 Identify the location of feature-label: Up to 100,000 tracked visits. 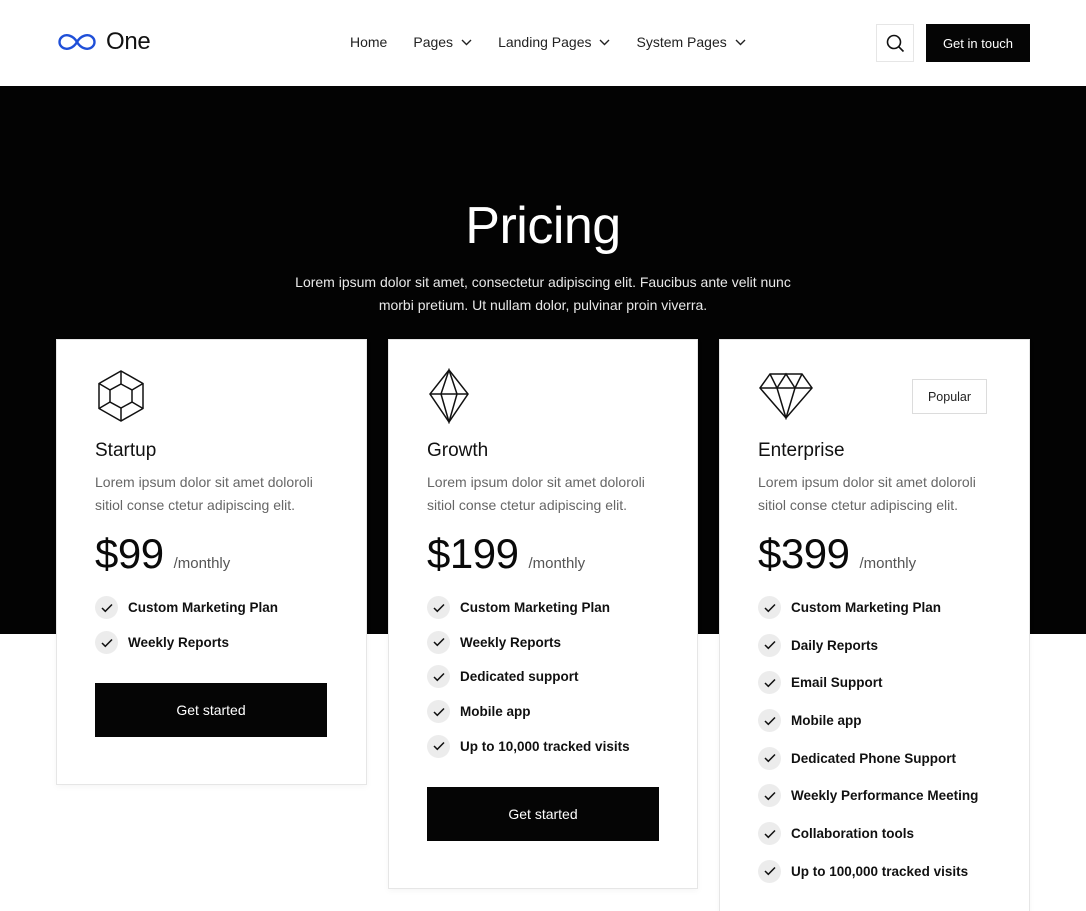
(880, 871).